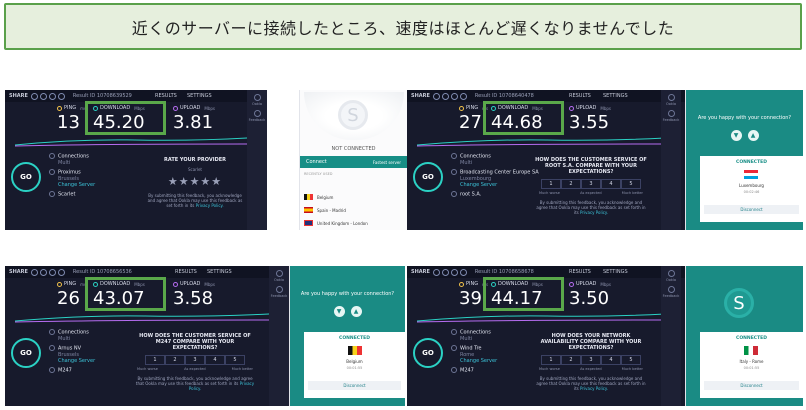  Describe the element at coordinates (318, 197) in the screenshot. I see `location-item: Belgium` at that location.